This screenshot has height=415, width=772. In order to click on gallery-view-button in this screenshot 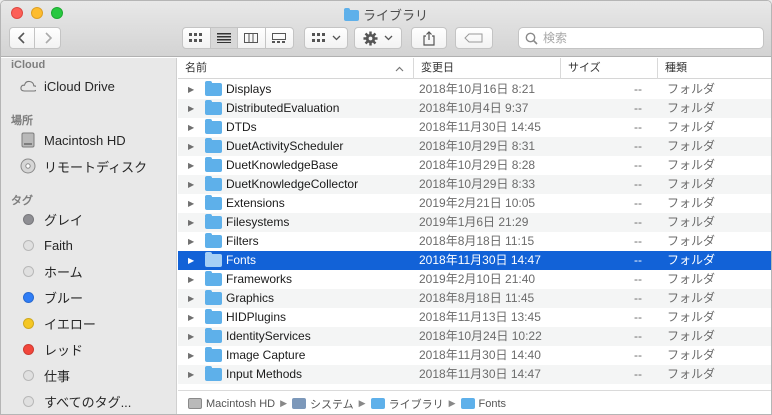, I will do `click(279, 38)`.